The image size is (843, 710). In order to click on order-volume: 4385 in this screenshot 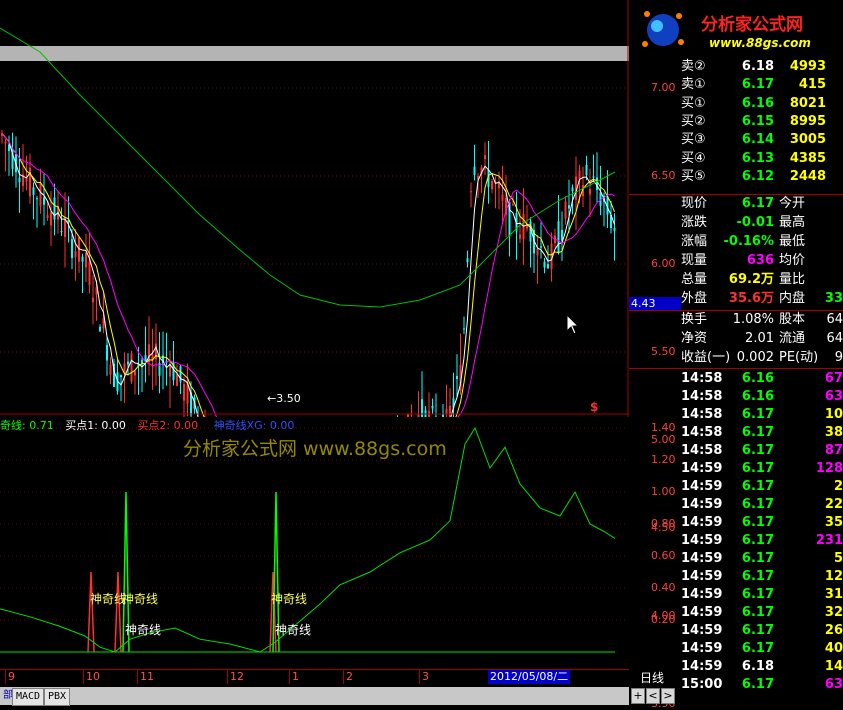, I will do `click(807, 158)`.